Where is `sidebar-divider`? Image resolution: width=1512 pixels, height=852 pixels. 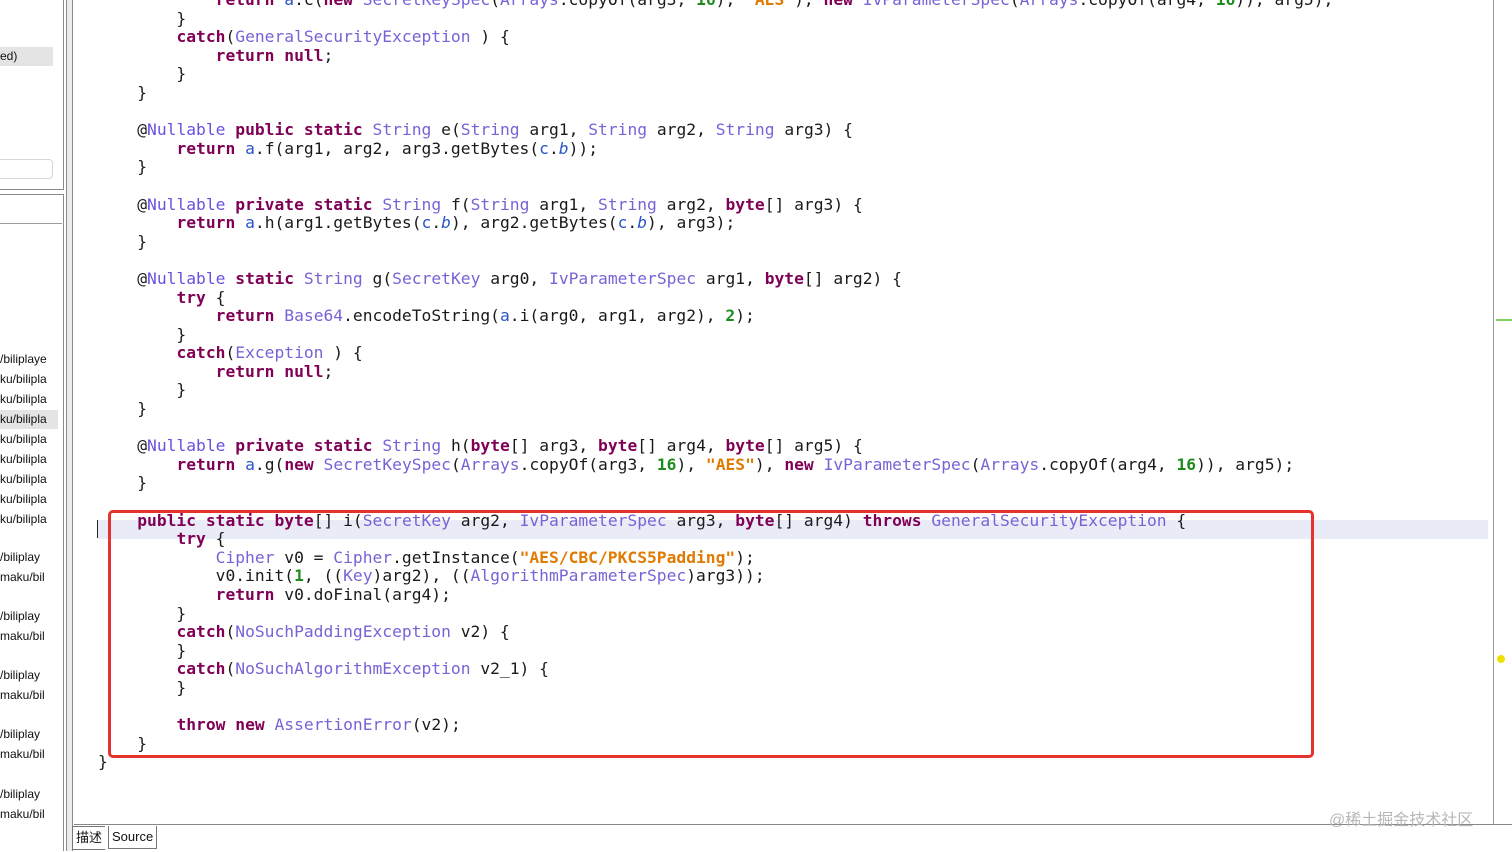 sidebar-divider is located at coordinates (31, 223).